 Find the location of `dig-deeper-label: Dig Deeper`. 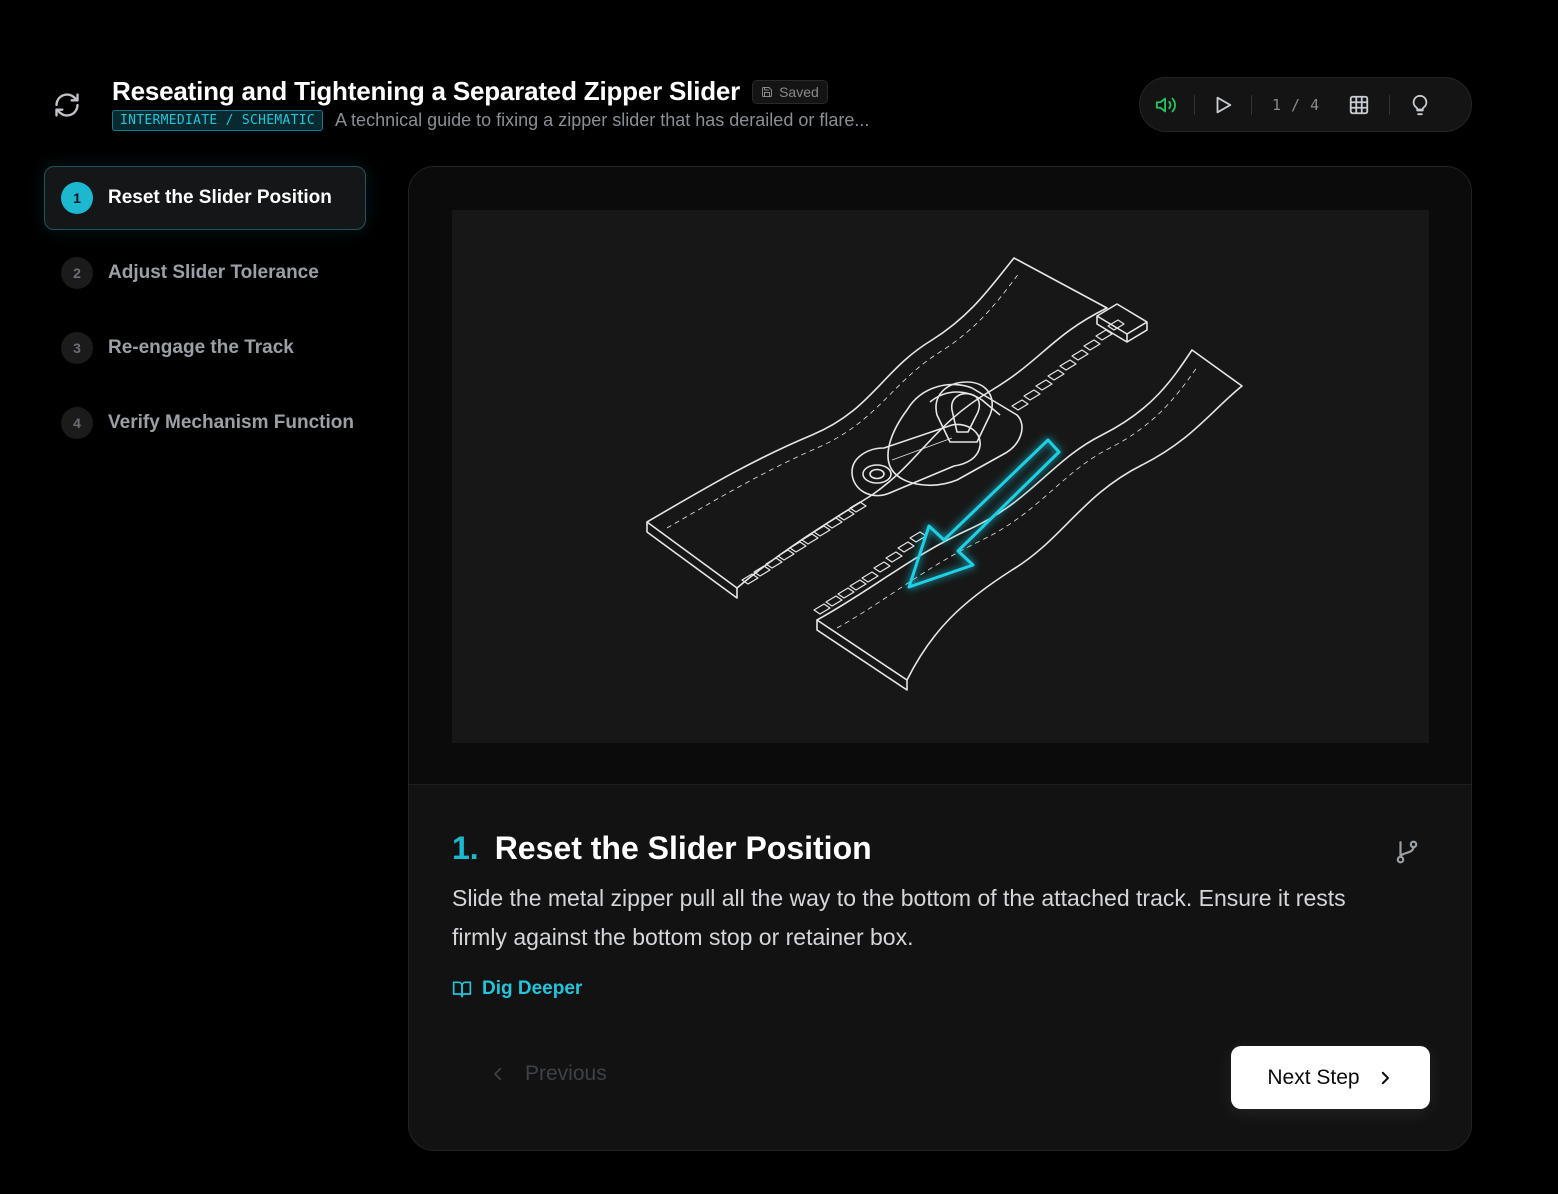

dig-deeper-label: Dig Deeper is located at coordinates (532, 988).